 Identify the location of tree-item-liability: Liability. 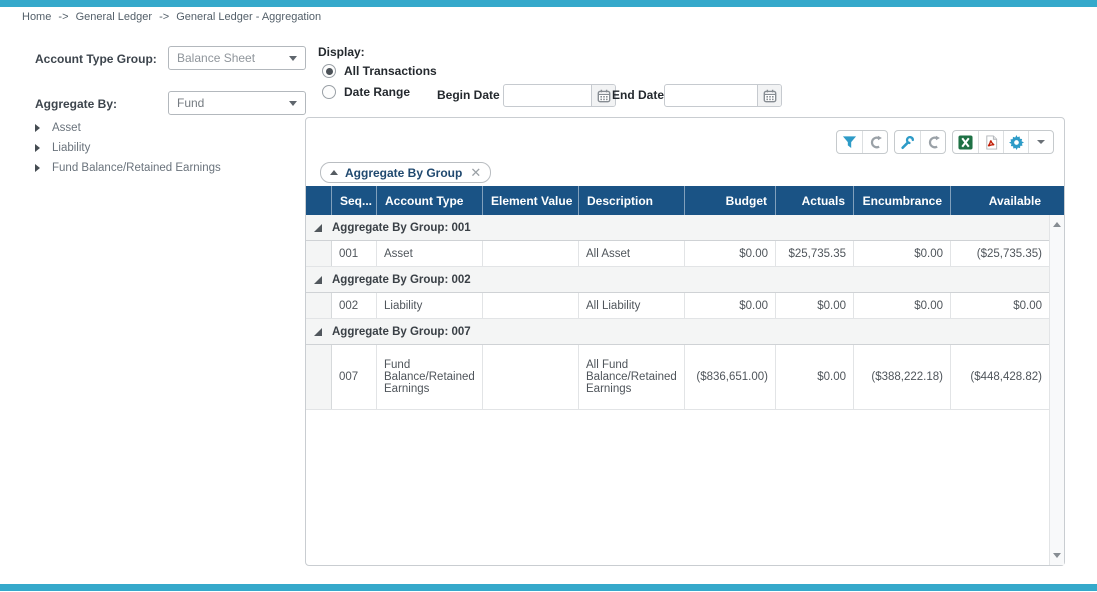
(128, 148).